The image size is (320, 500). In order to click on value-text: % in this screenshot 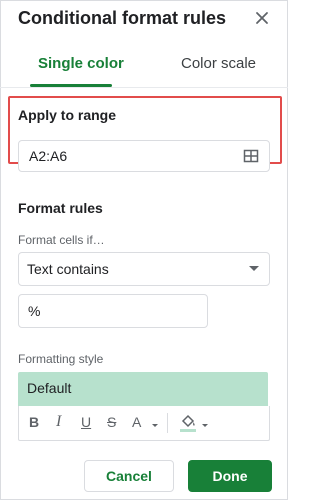, I will do `click(34, 311)`.